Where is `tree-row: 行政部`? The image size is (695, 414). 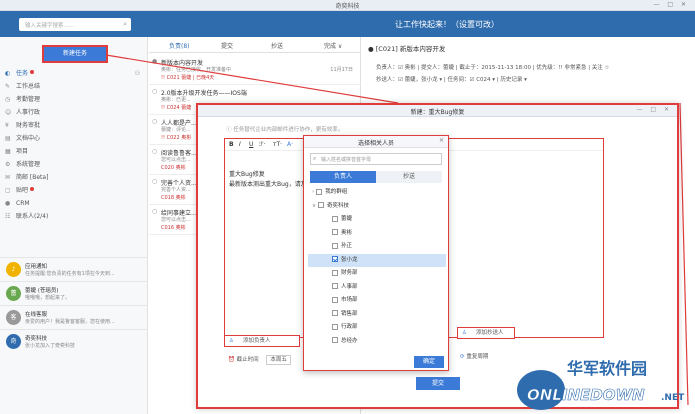 tree-row: 行政部 is located at coordinates (377, 328).